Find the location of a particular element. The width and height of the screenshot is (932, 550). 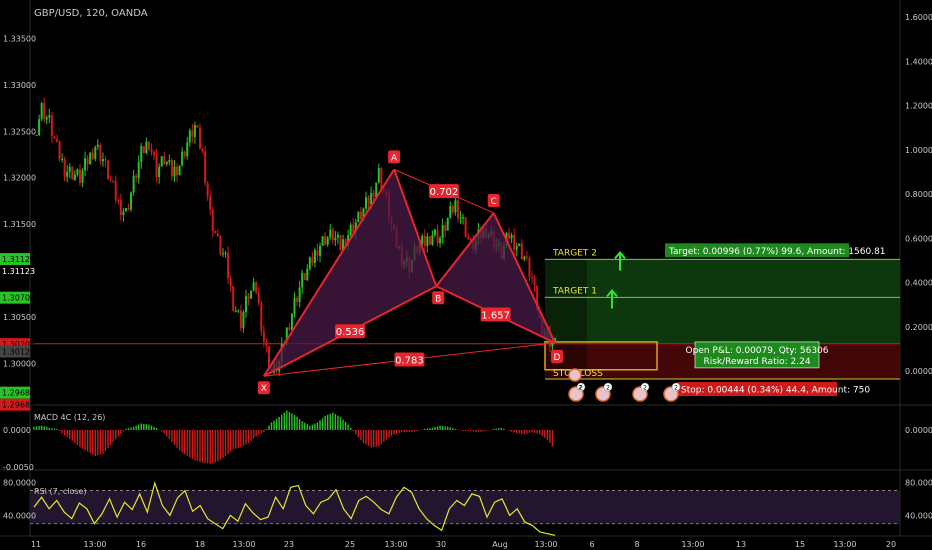

event-count-text: 2 is located at coordinates (676, 388).